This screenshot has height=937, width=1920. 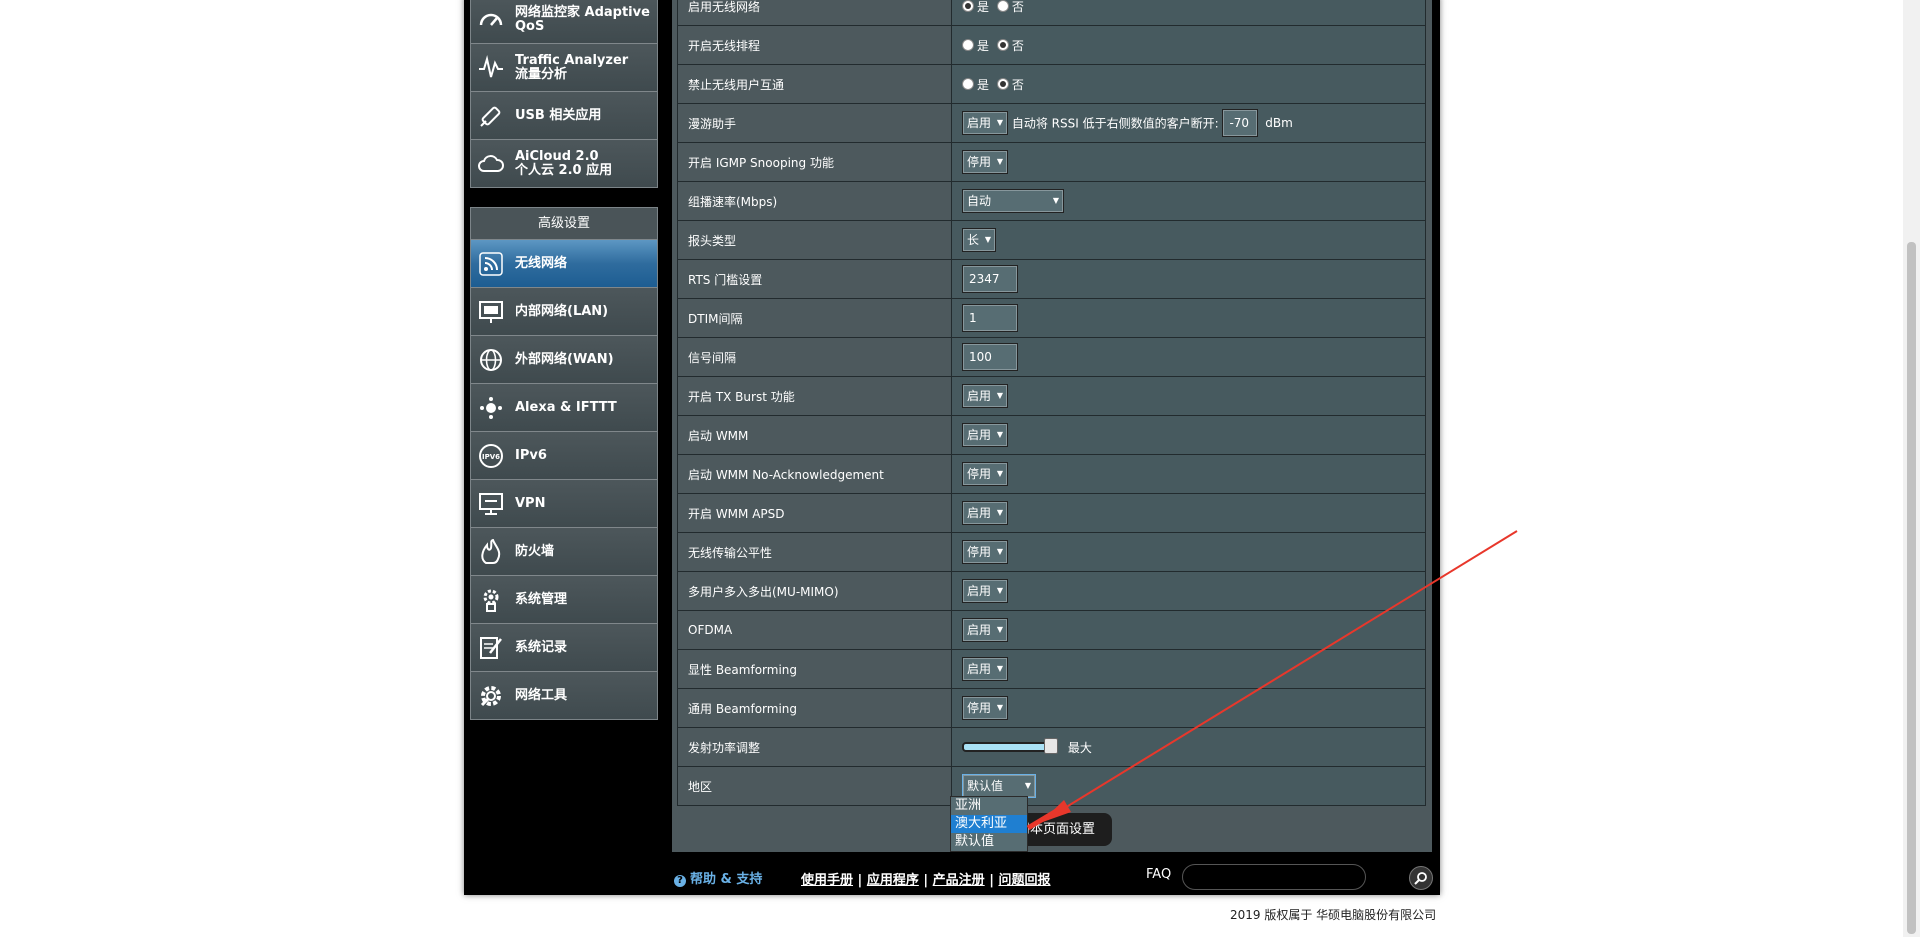 What do you see at coordinates (814, 747) in the screenshot?
I see `row-label: 发射功率调整` at bounding box center [814, 747].